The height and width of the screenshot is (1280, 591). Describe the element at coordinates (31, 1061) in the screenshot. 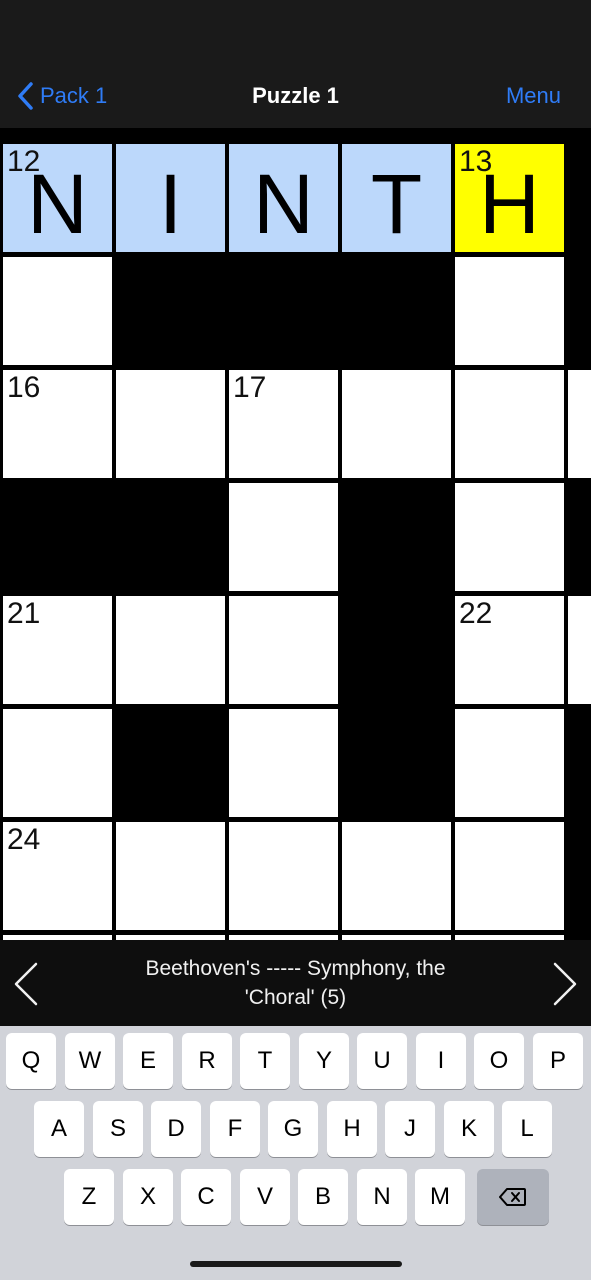

I see `key-q: Q` at that location.